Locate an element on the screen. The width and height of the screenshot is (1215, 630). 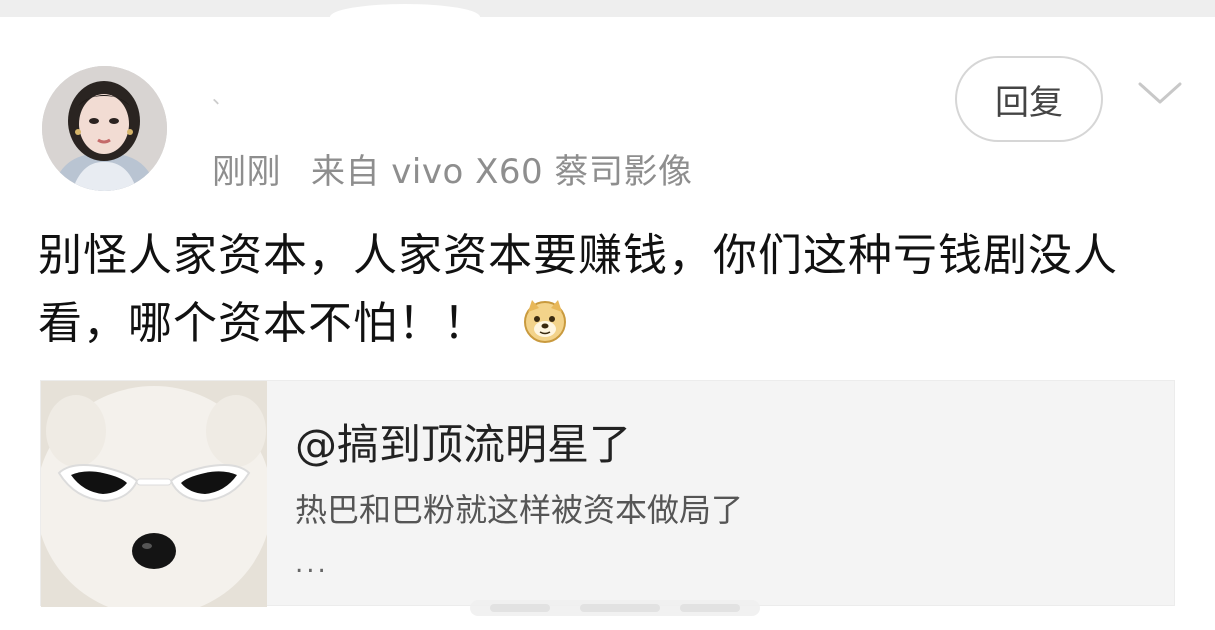
doge-icon is located at coordinates (545, 321).